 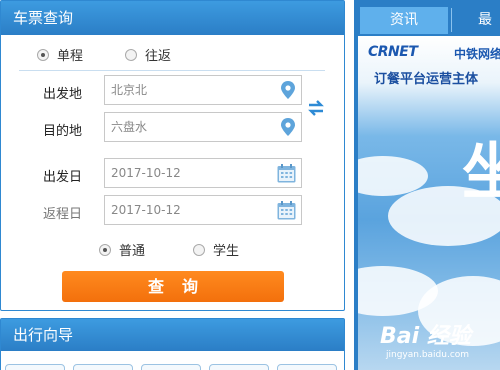 What do you see at coordinates (451, 20) in the screenshot?
I see `tab-divider` at bounding box center [451, 20].